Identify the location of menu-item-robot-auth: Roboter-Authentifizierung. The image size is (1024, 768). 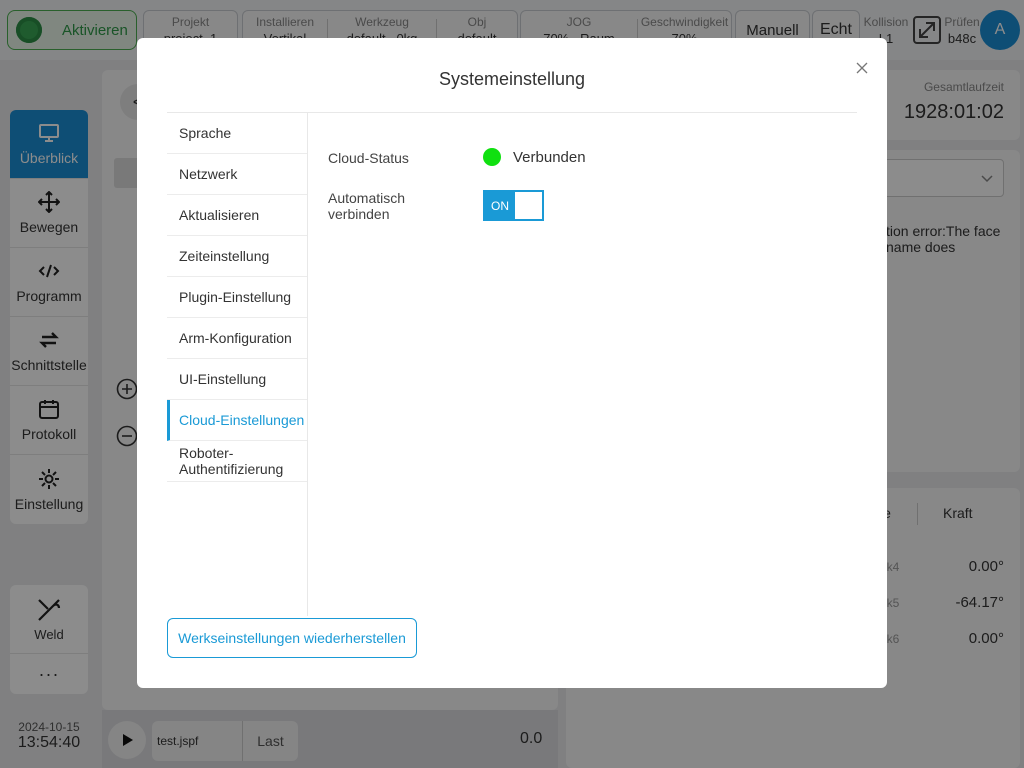
(237, 461).